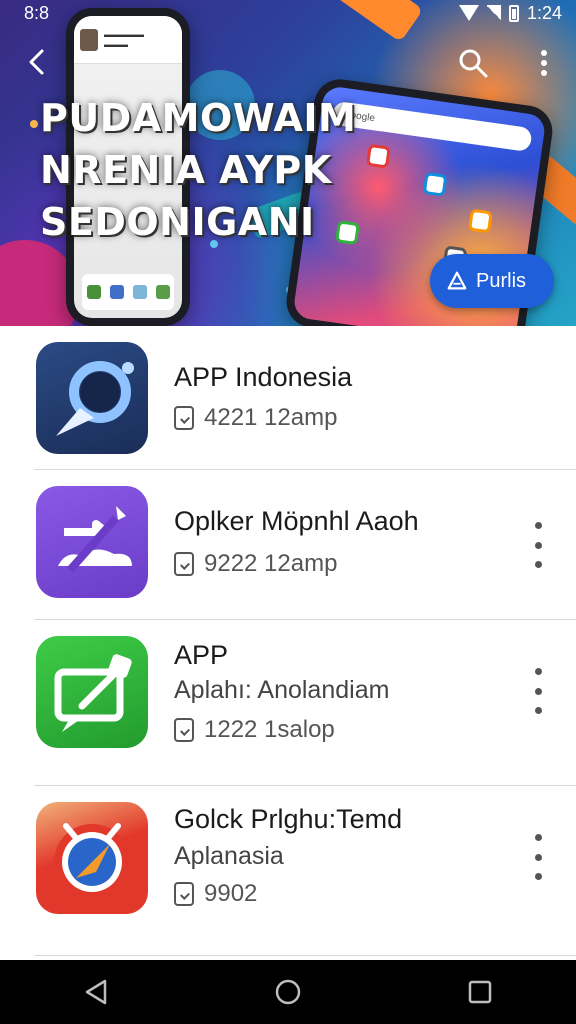  I want to click on app-meta: 9222 12amp, so click(255, 564).